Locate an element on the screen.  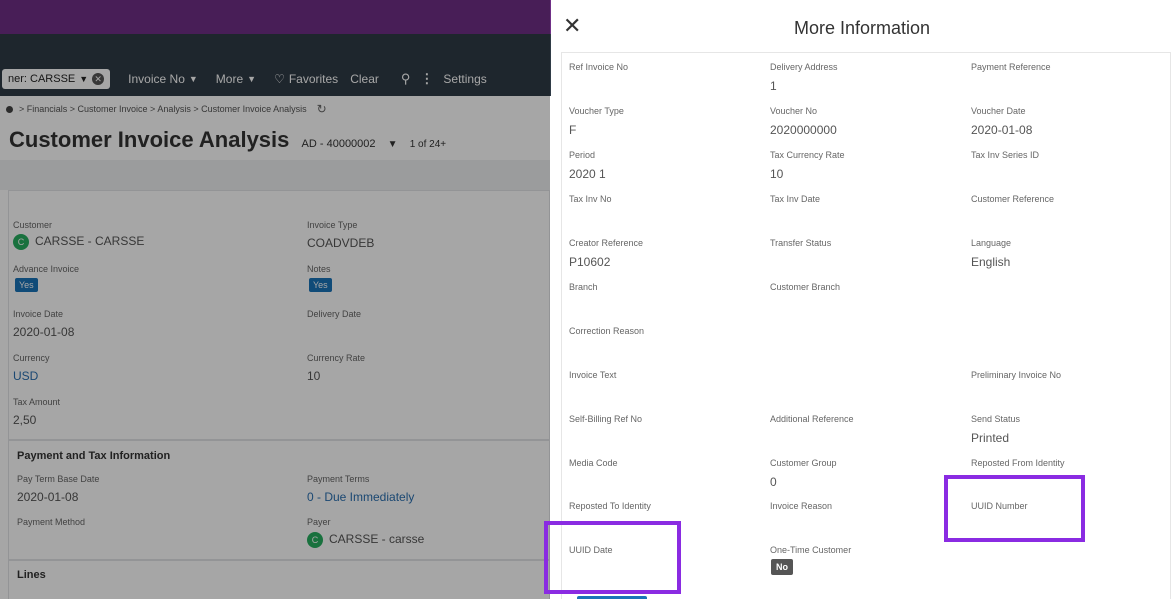
customer-group-value: 0 is located at coordinates (773, 482).